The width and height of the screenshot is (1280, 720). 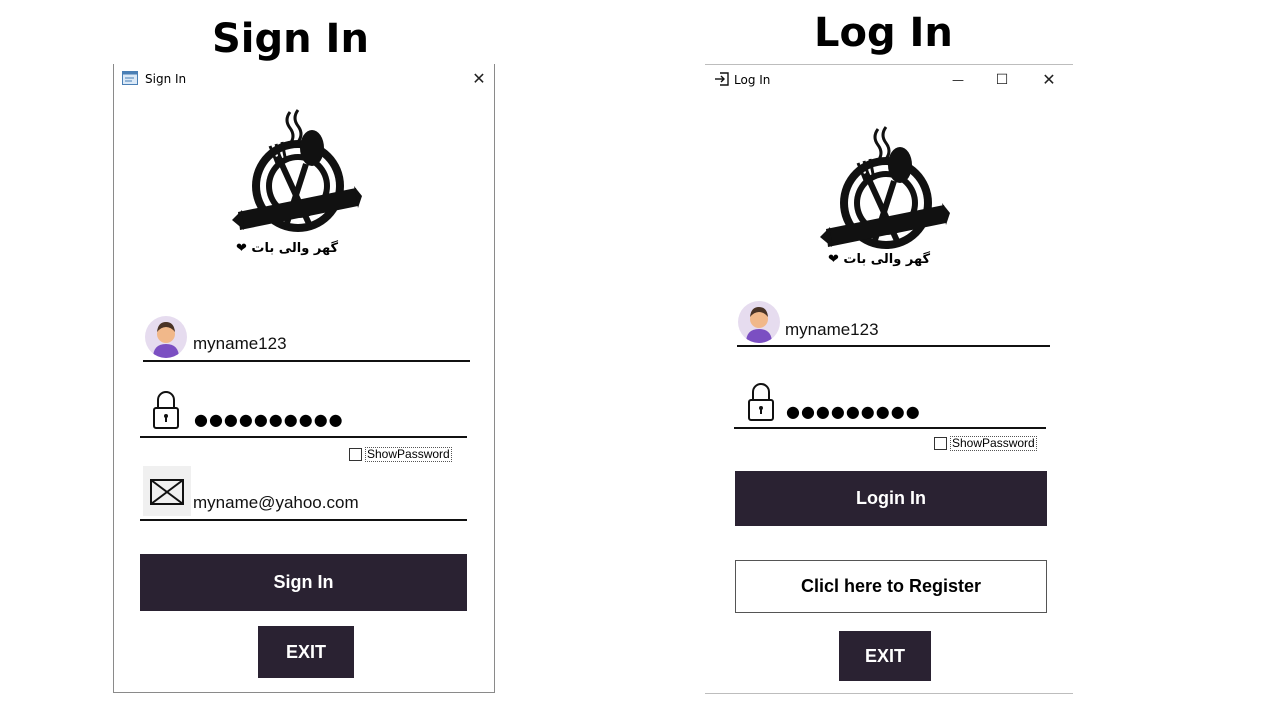 I want to click on mail-icon-box, so click(x=167, y=491).